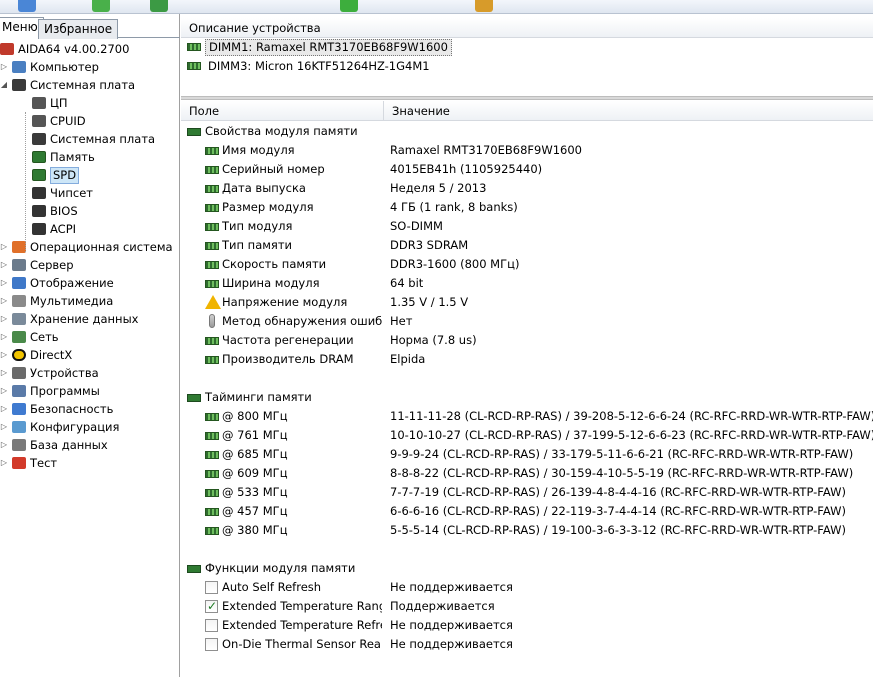 The image size is (873, 677). I want to click on tree-item: ▷ Отображение, so click(90, 283).